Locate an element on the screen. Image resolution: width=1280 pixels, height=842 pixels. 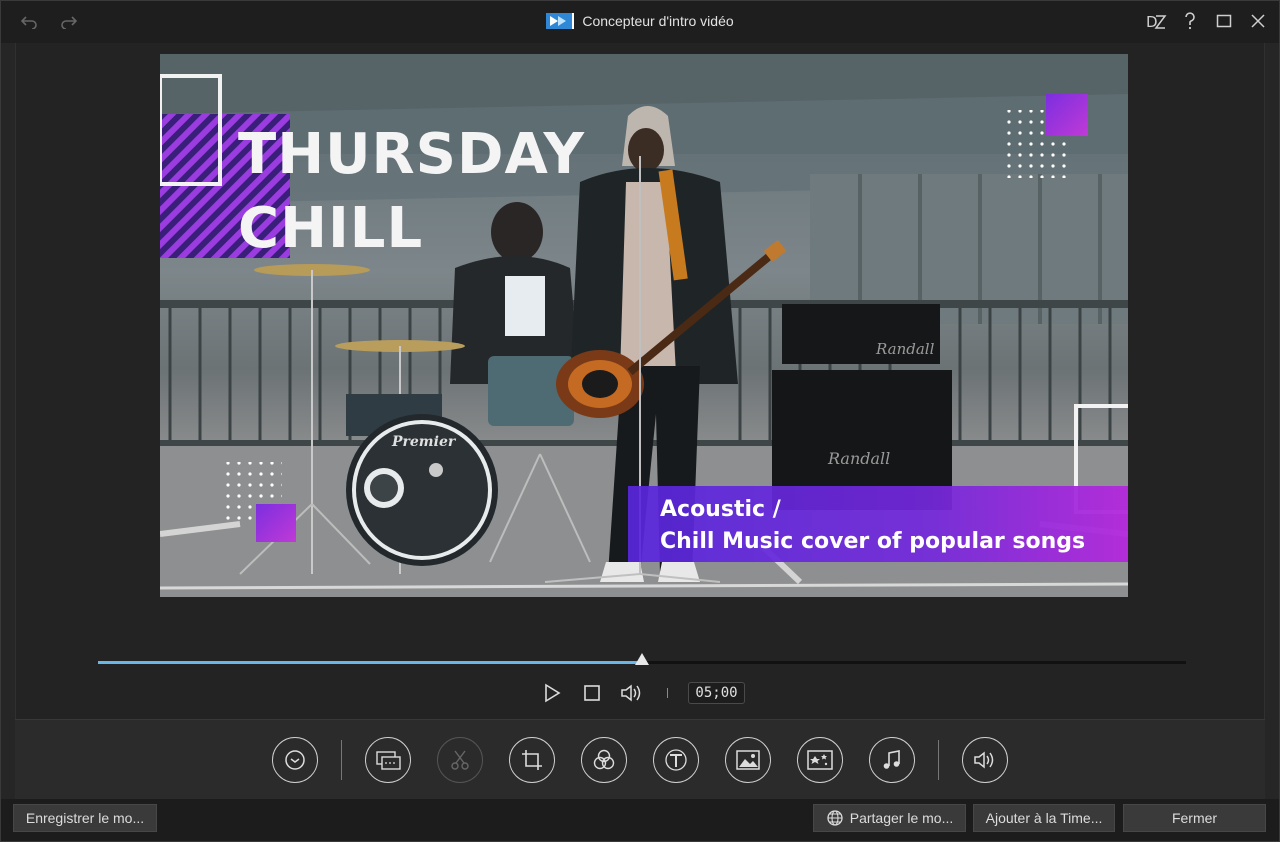
edit-tools-bar is located at coordinates (640, 759).